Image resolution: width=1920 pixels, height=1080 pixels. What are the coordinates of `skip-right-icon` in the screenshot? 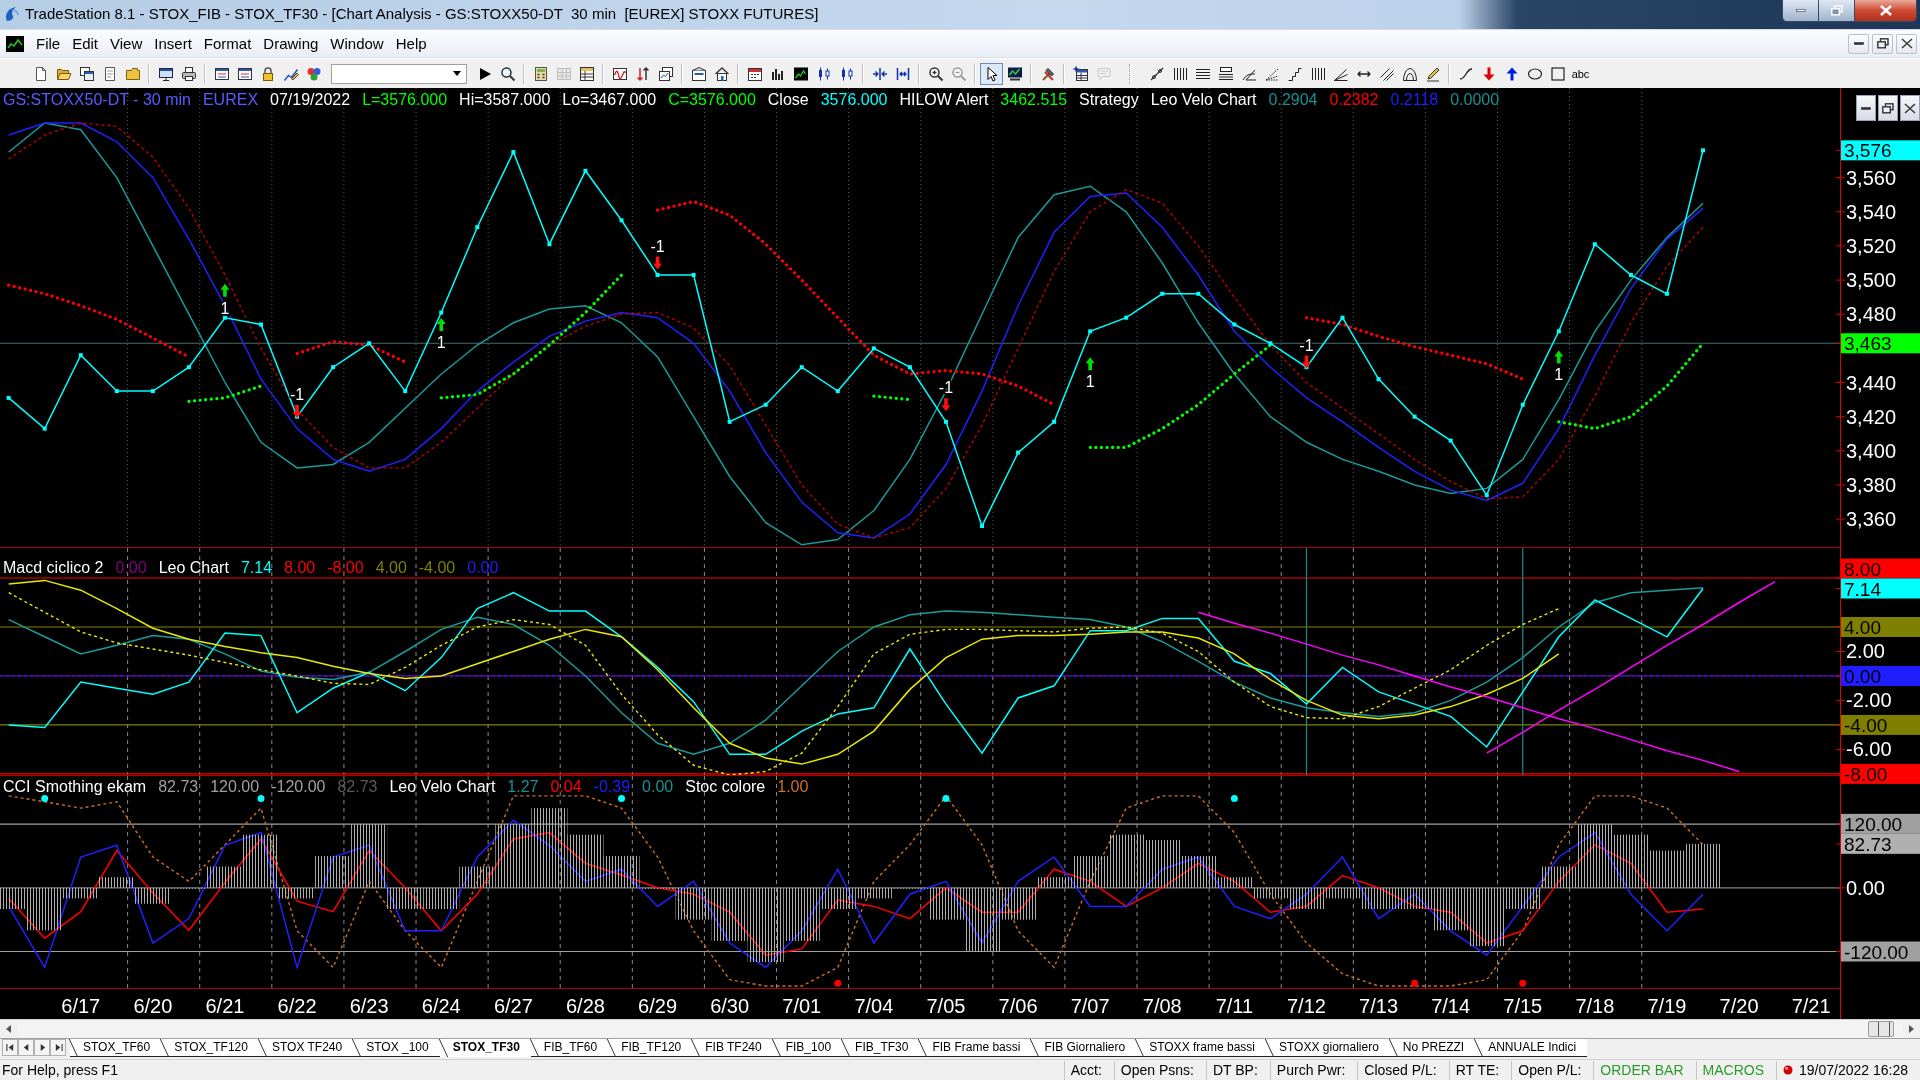 It's located at (58, 1047).